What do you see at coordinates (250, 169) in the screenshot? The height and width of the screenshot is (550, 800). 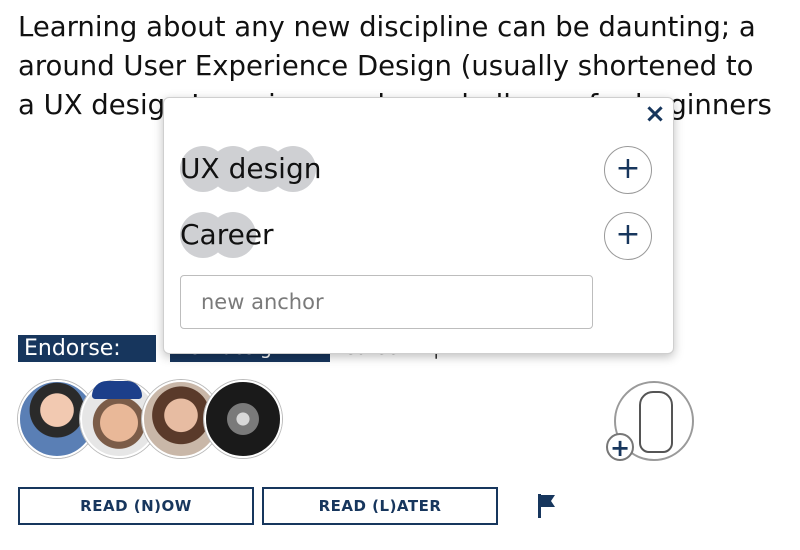 I see `anchor-label: UX design` at bounding box center [250, 169].